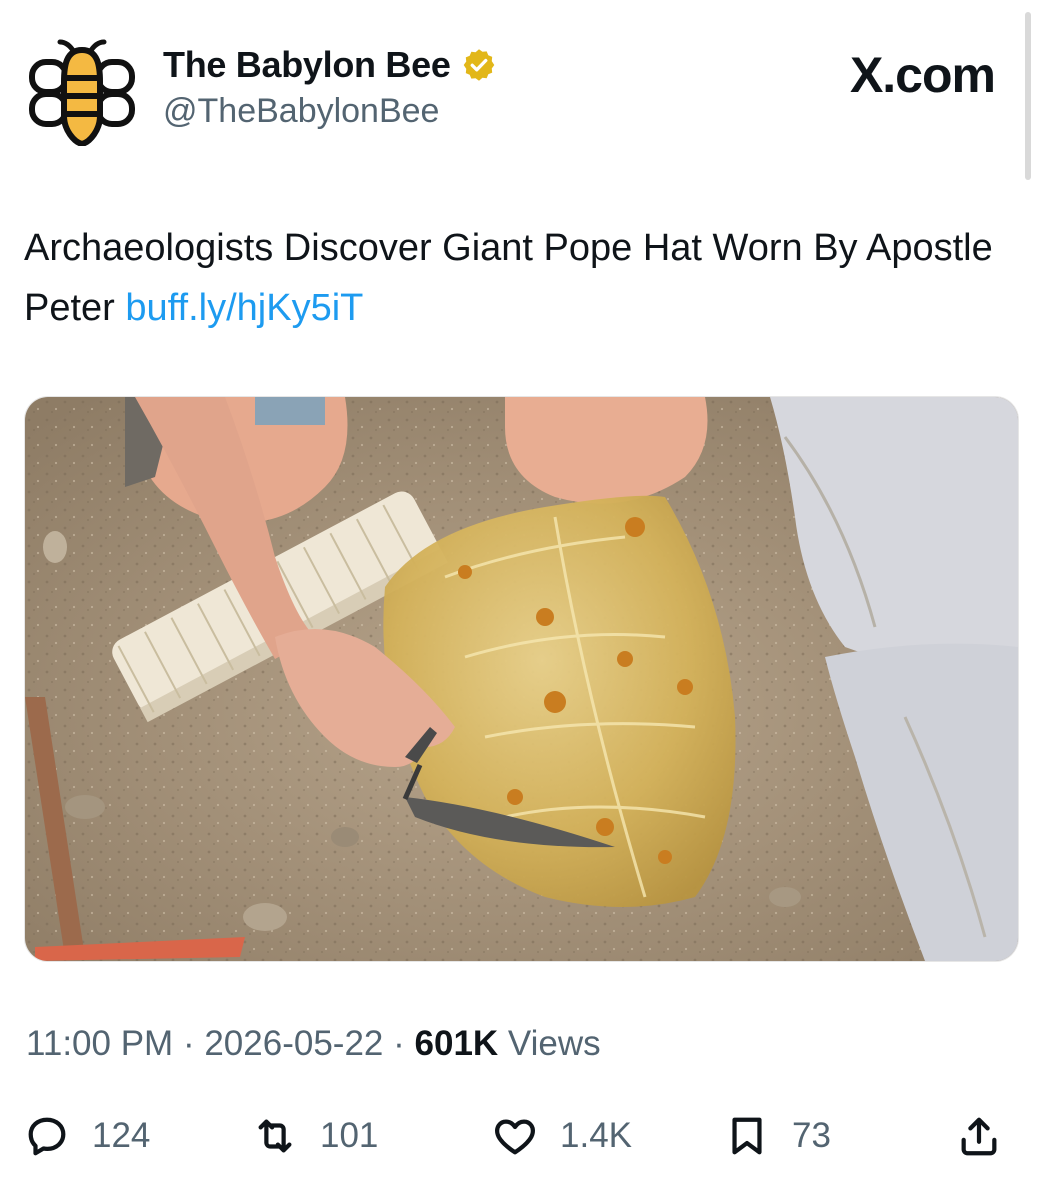  I want to click on repost-icon, so click(275, 1136).